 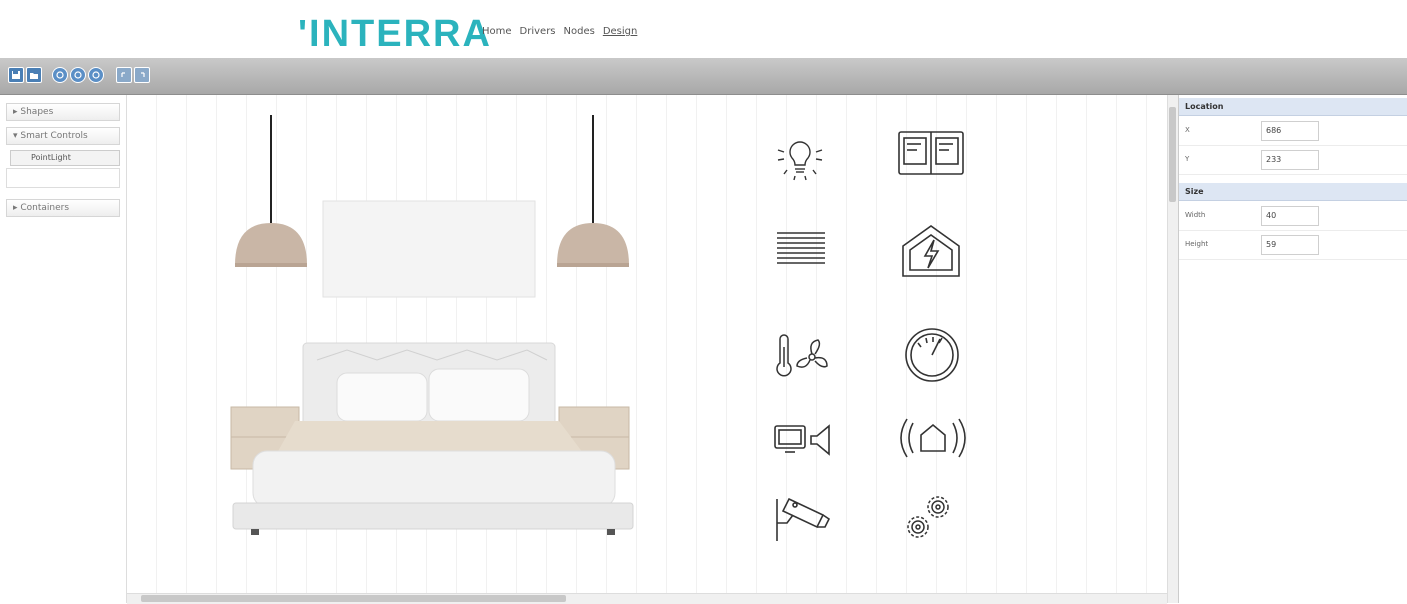 I want to click on zoom-in-icon, so click(x=60, y=75).